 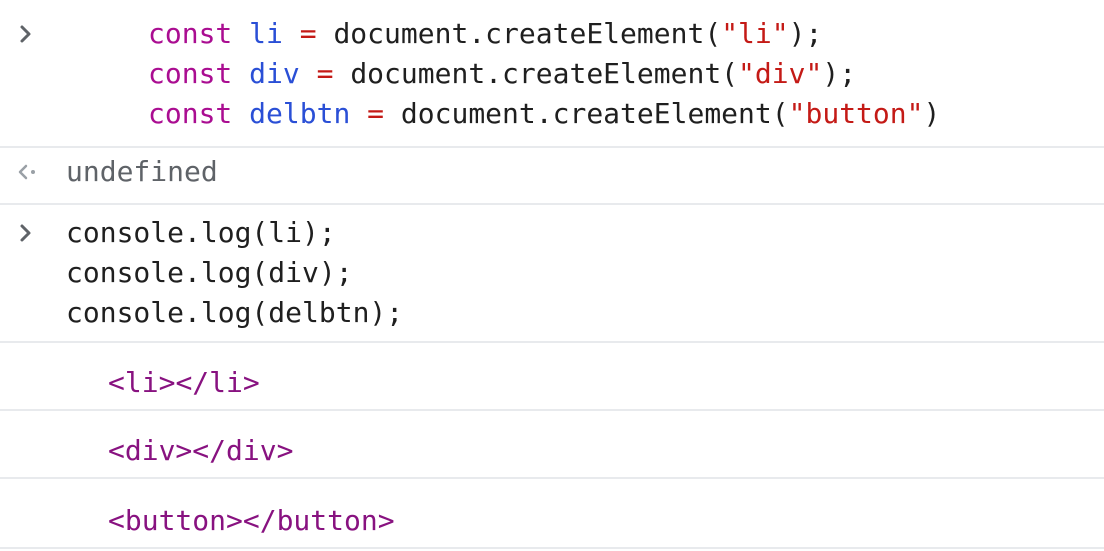 What do you see at coordinates (209, 272) in the screenshot?
I see `code-line: console.log(div);` at bounding box center [209, 272].